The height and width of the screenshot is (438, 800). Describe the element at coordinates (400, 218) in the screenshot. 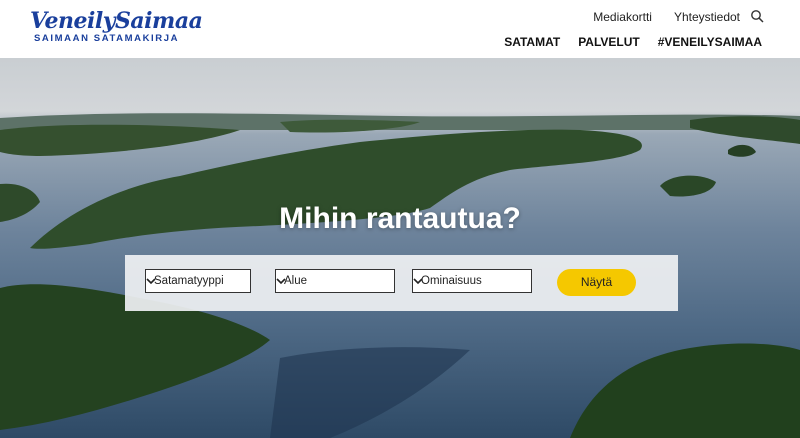

I see `hero-title: Mihin rantautua?` at that location.